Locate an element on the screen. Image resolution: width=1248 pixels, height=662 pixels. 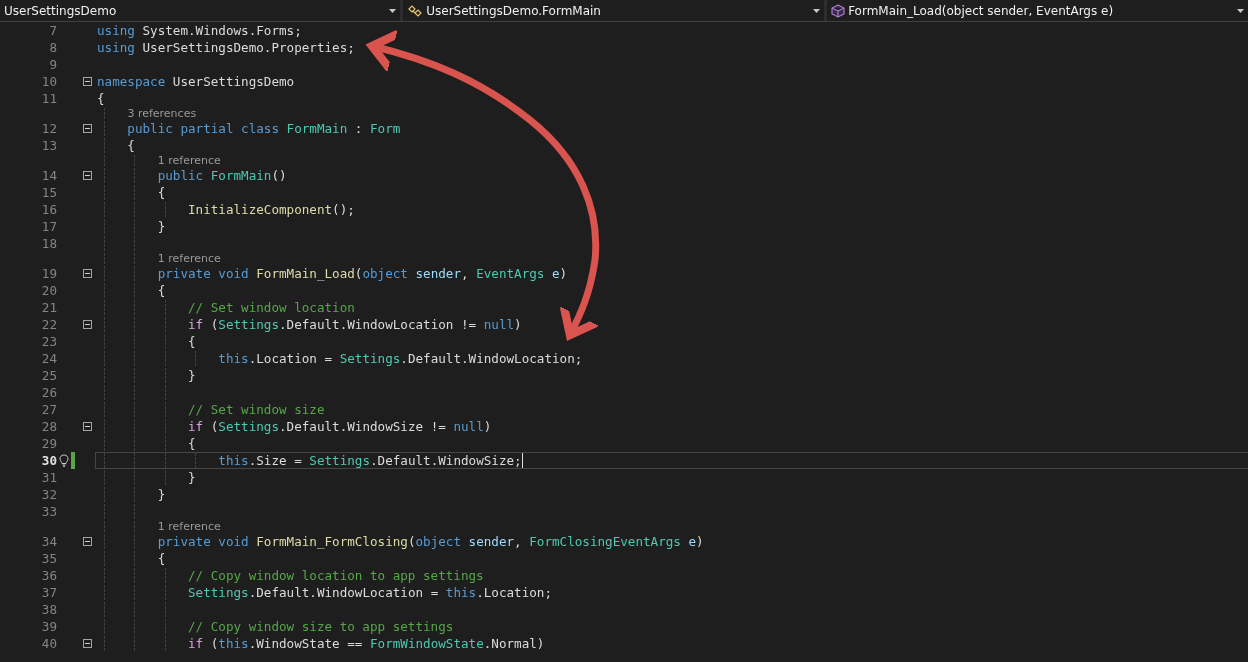
code-line: this.Size = Settings.Default.WindowSize; is located at coordinates (369, 460).